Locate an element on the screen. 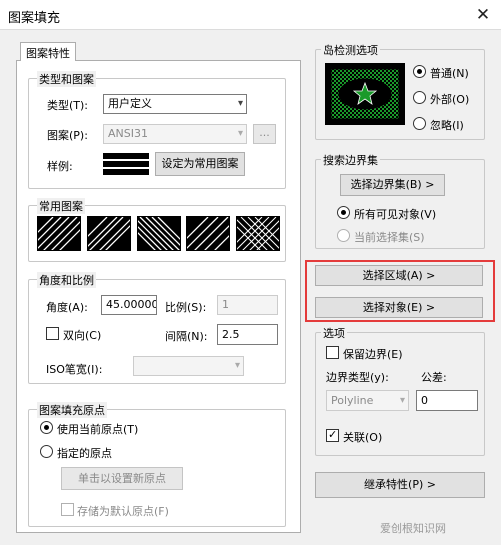 Image resolution: width=501 pixels, height=545 pixels. tab-pattern-properties: 图案特性 is located at coordinates (48, 51).